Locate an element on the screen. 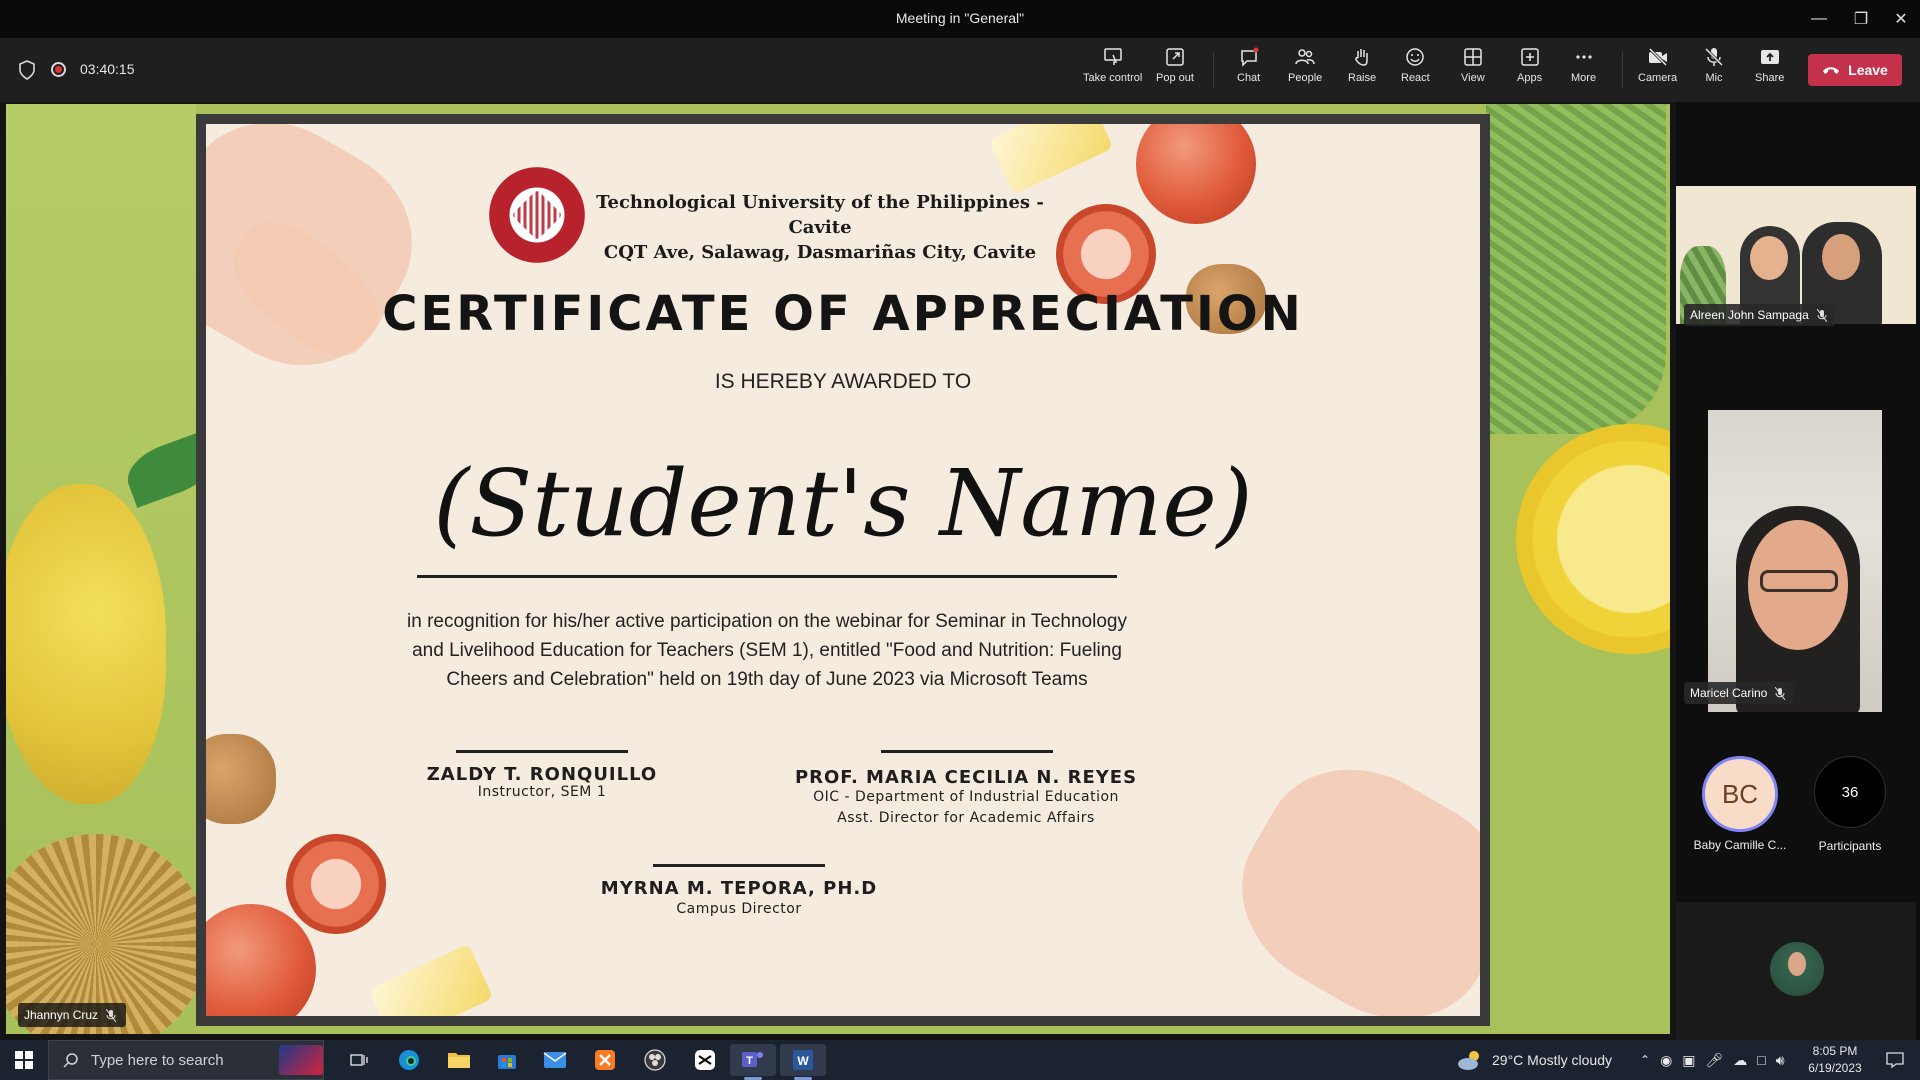 The height and width of the screenshot is (1080, 1920). edge-button is located at coordinates (409, 1060).